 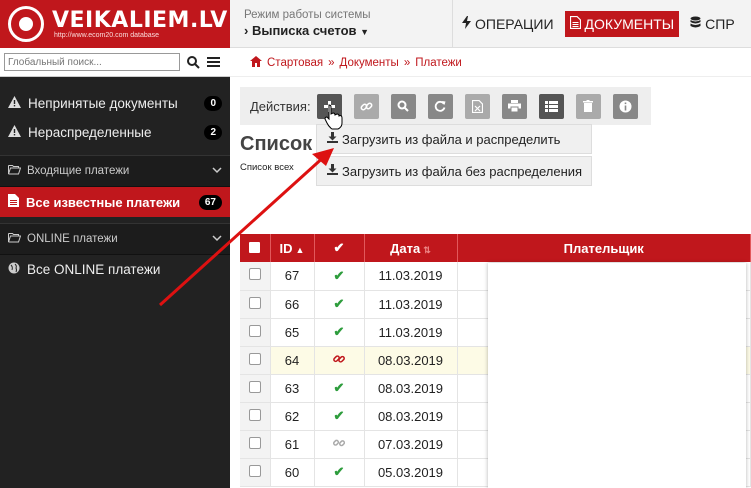 What do you see at coordinates (103, 103) in the screenshot?
I see `sidebar-item-label: Непринятые документы` at bounding box center [103, 103].